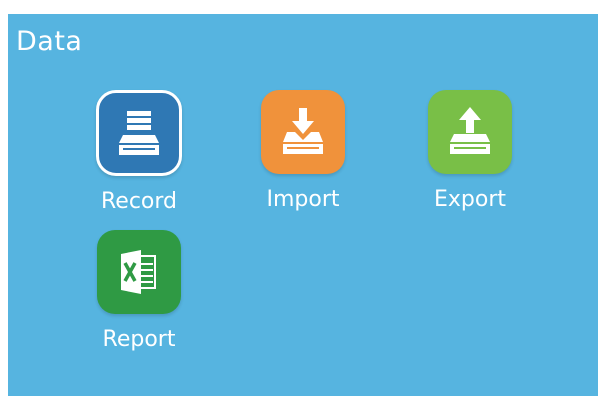 The image size is (605, 405). I want to click on import-tile-icon-box, so click(303, 132).